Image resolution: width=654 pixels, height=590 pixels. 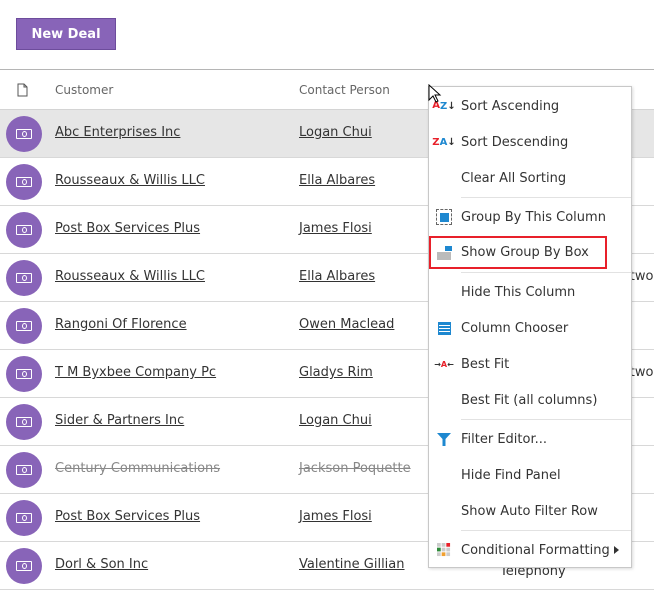 What do you see at coordinates (336, 372) in the screenshot?
I see `contact-person-link: Gladys Rim` at bounding box center [336, 372].